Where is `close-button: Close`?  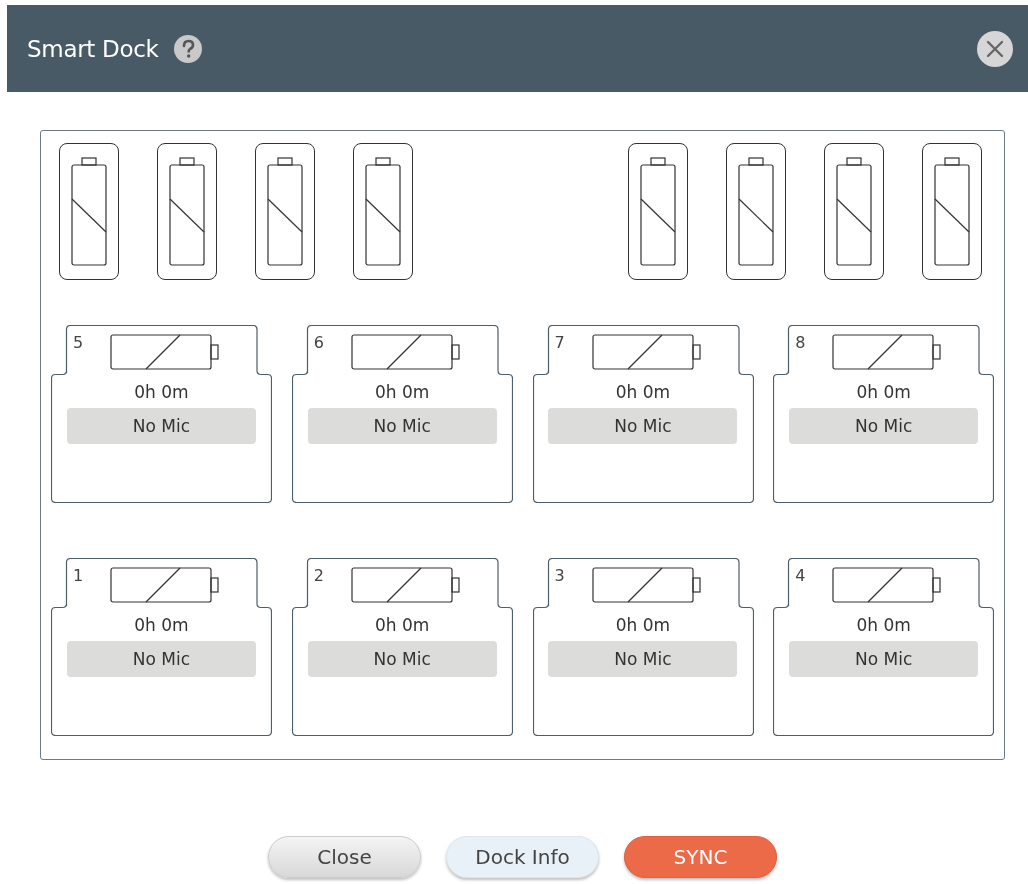
close-button: Close is located at coordinates (344, 857).